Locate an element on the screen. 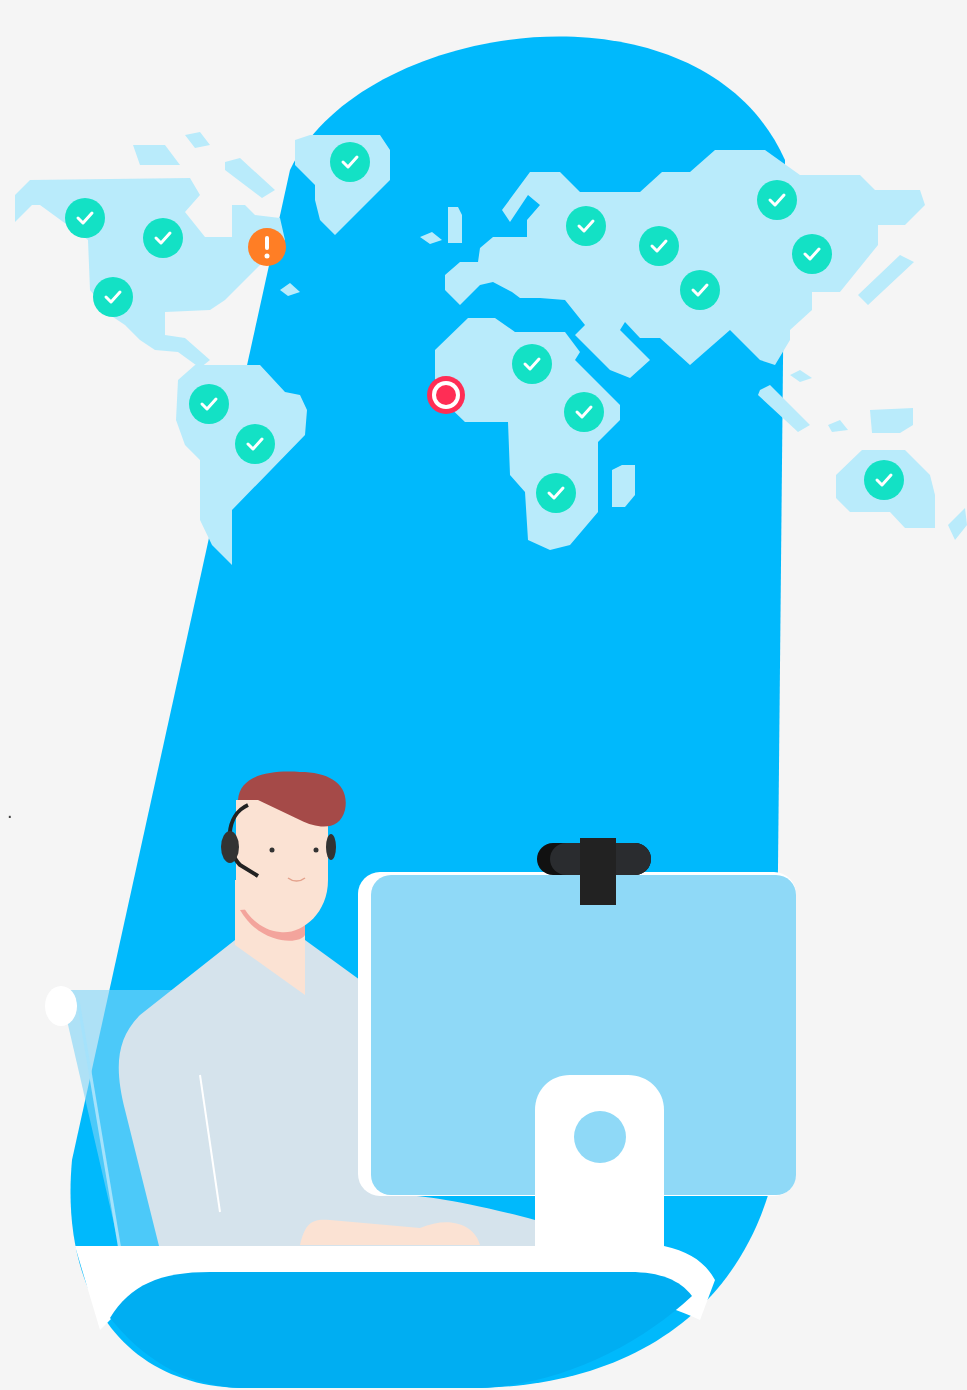 Image resolution: width=967 pixels, height=1390 pixels. text-fragment: . is located at coordinates (10, 811).